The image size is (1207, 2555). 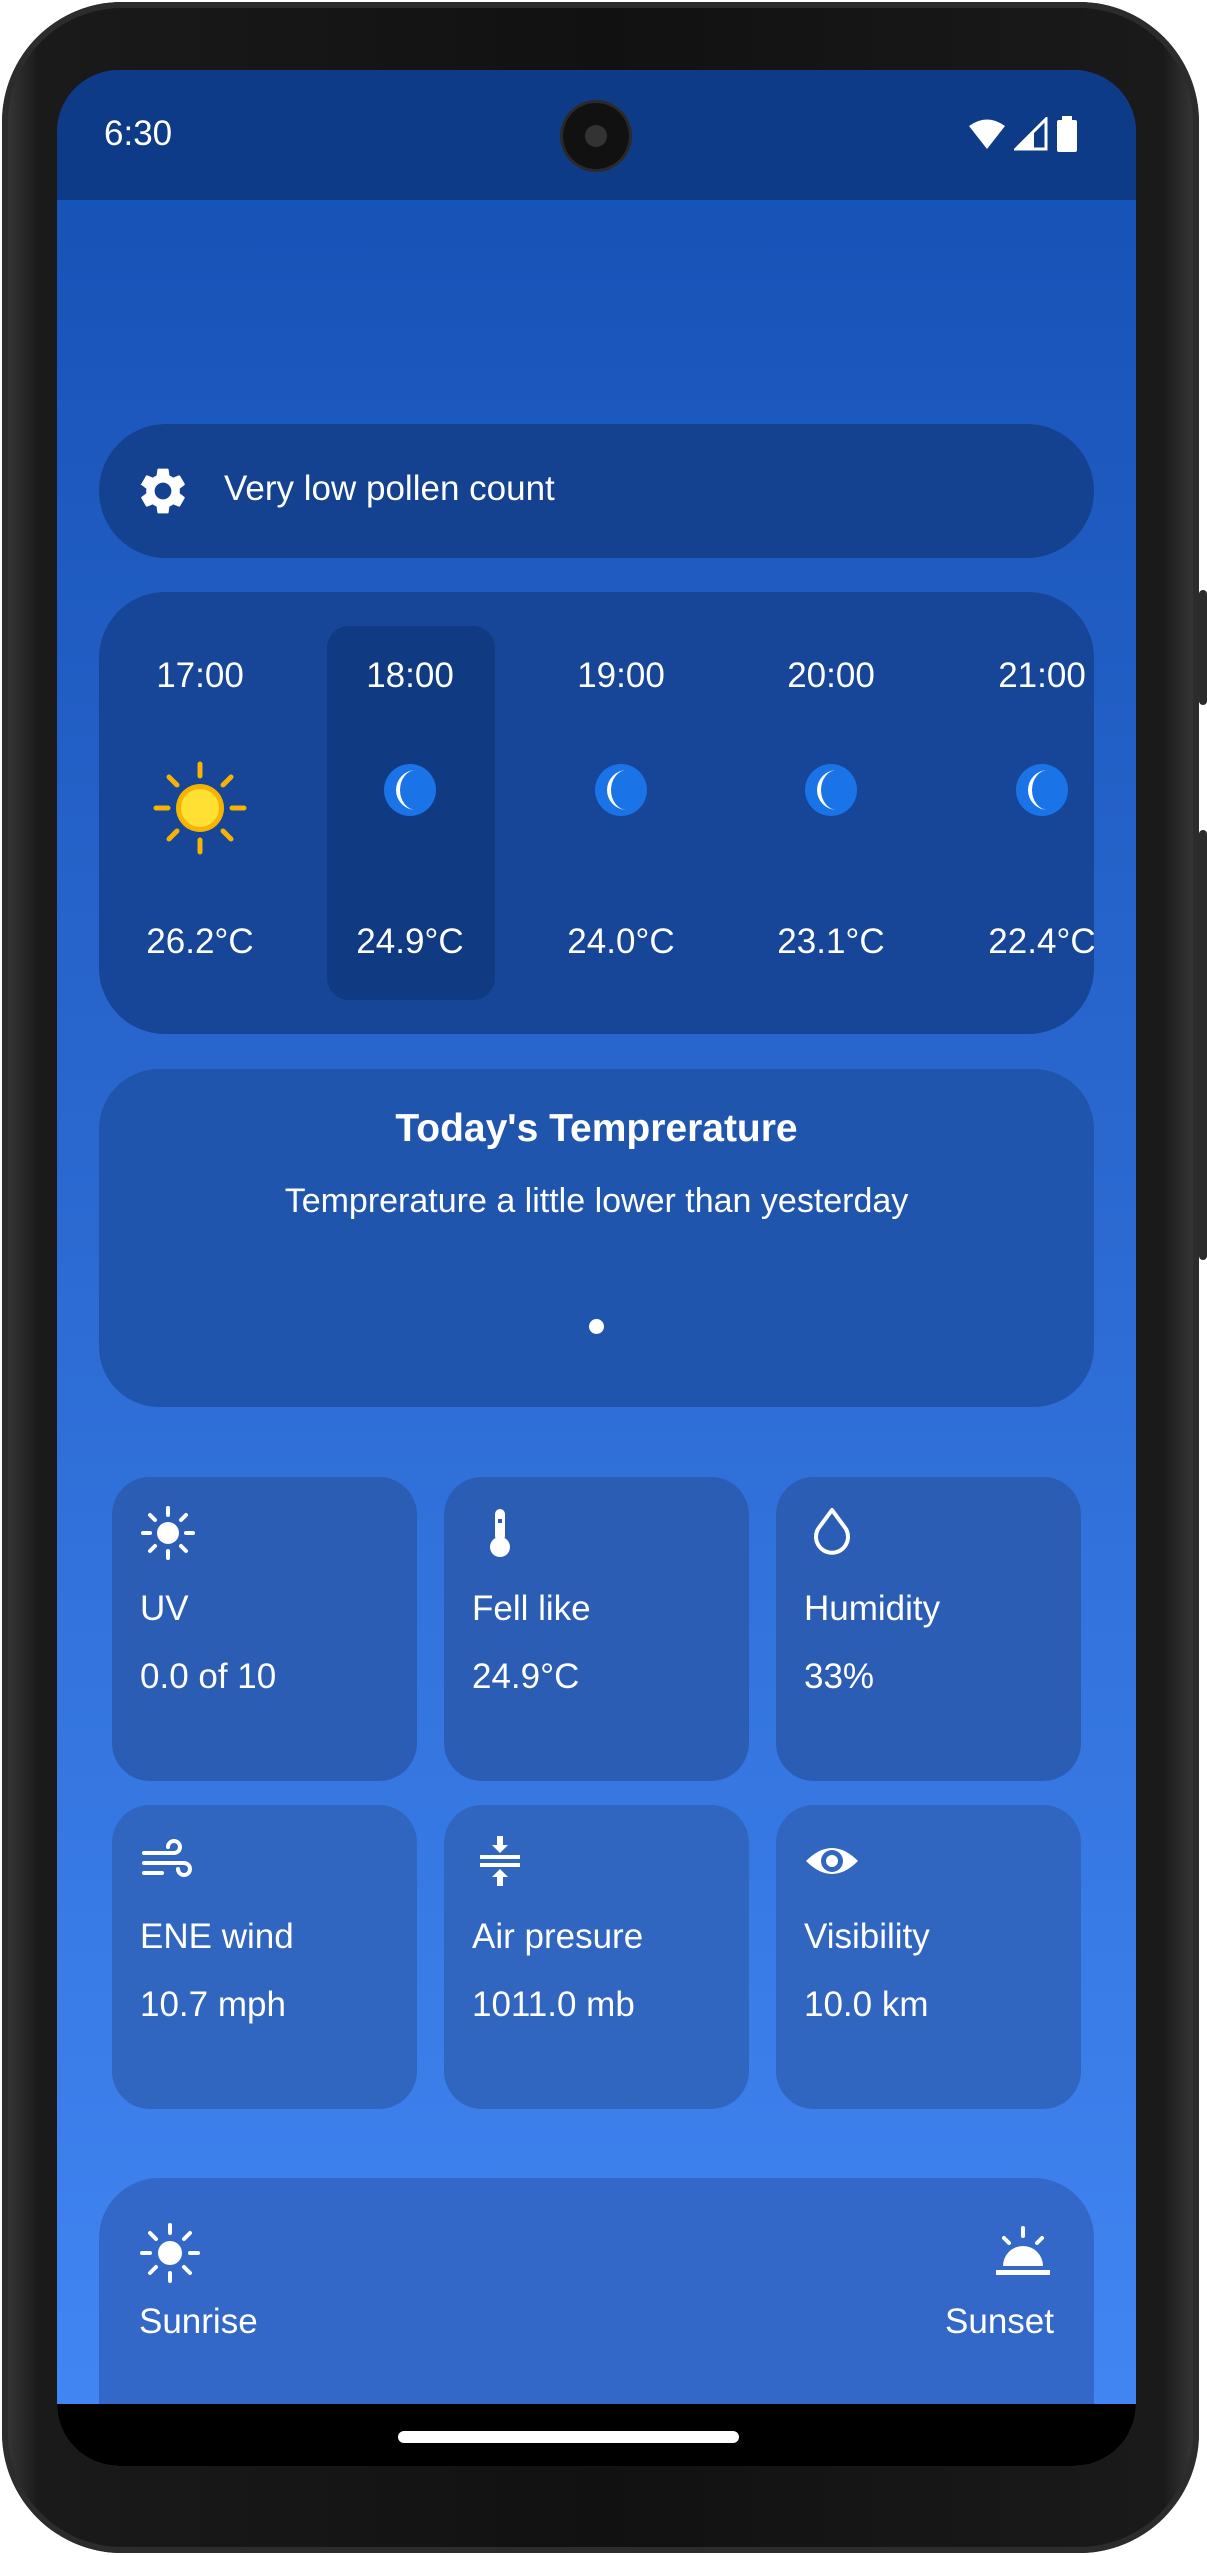 I want to click on sunrise-sunset-card: Sunrise Sunset, so click(x=596, y=2303).